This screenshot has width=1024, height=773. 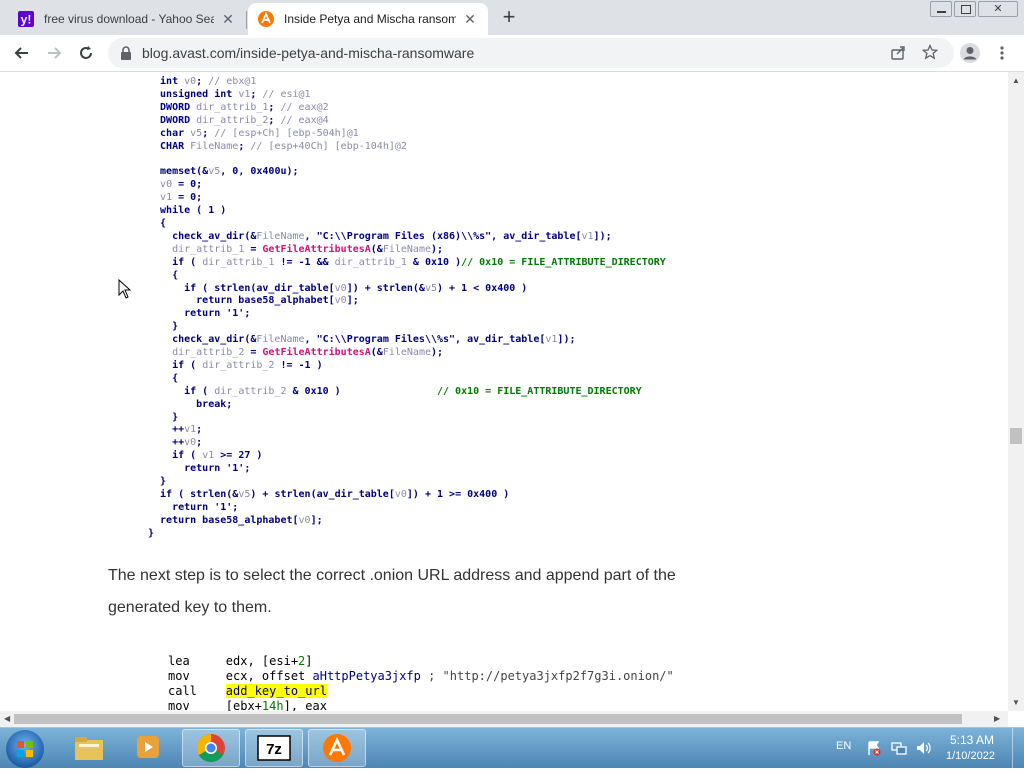 I want to click on taskbar-7zip: 7z, so click(x=274, y=748).